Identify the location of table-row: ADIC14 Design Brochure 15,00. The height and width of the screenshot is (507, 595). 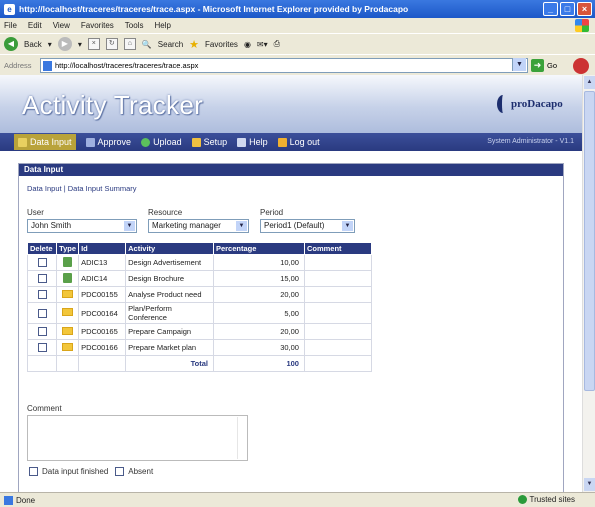
(199, 278).